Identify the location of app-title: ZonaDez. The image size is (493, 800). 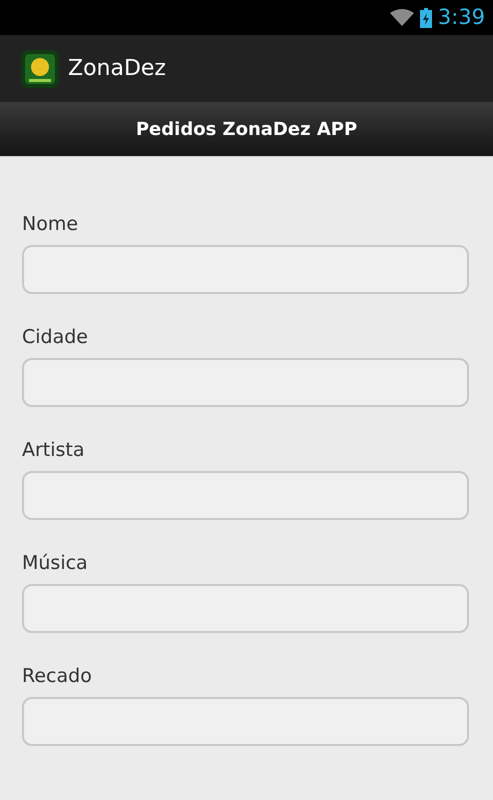
(117, 69).